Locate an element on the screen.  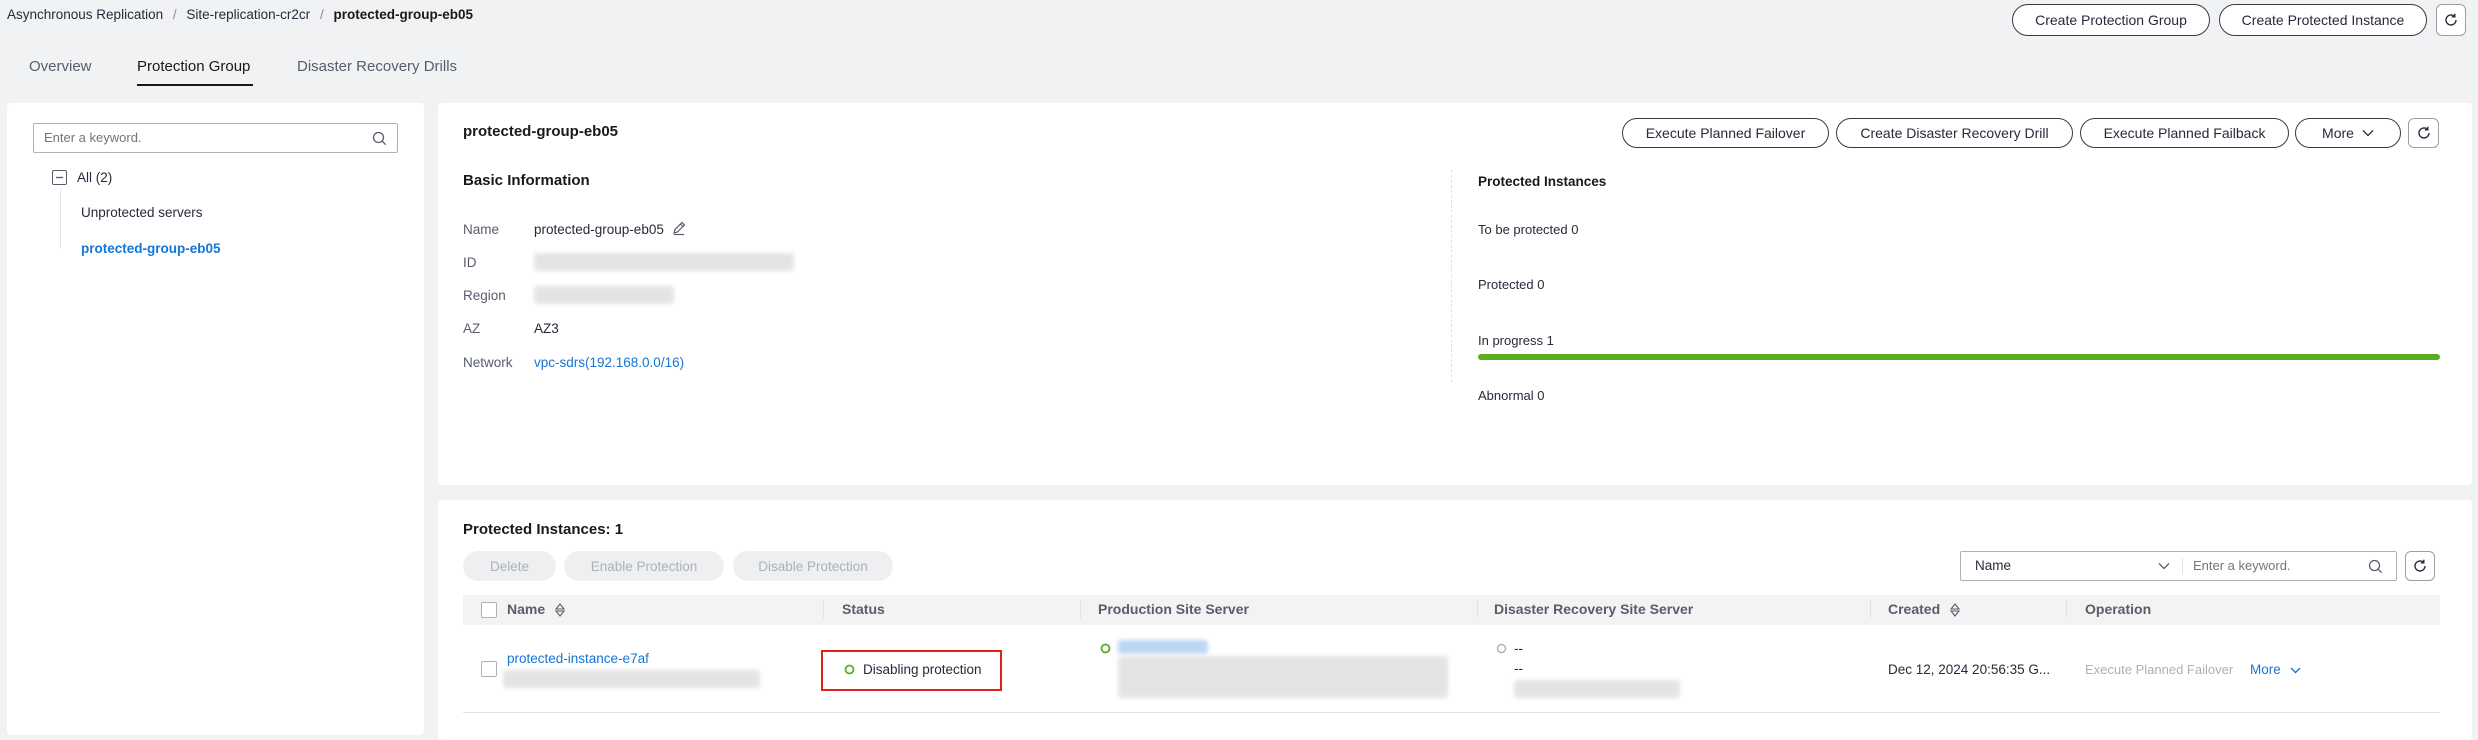
id-value-redacted is located at coordinates (664, 262).